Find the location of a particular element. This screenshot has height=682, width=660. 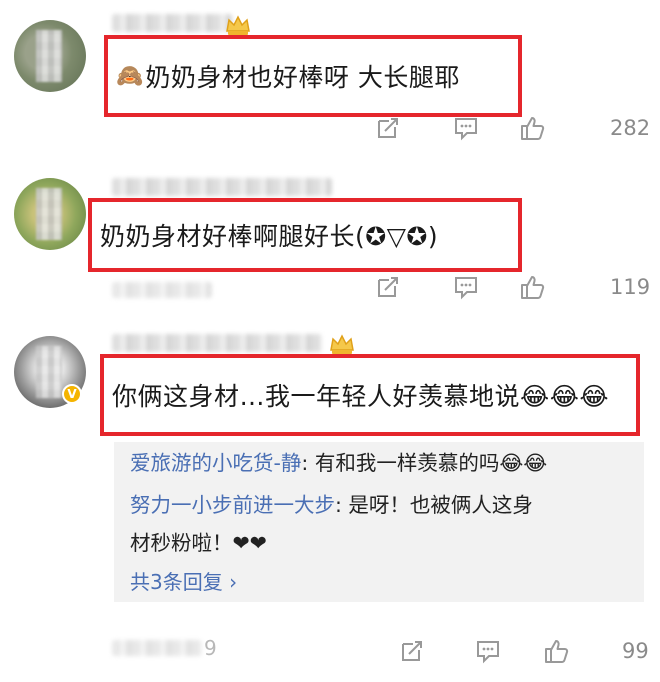

reply-item-1: 爱旅游的小吃货-静: 有和我一样羡慕的吗😂😂 is located at coordinates (338, 461).